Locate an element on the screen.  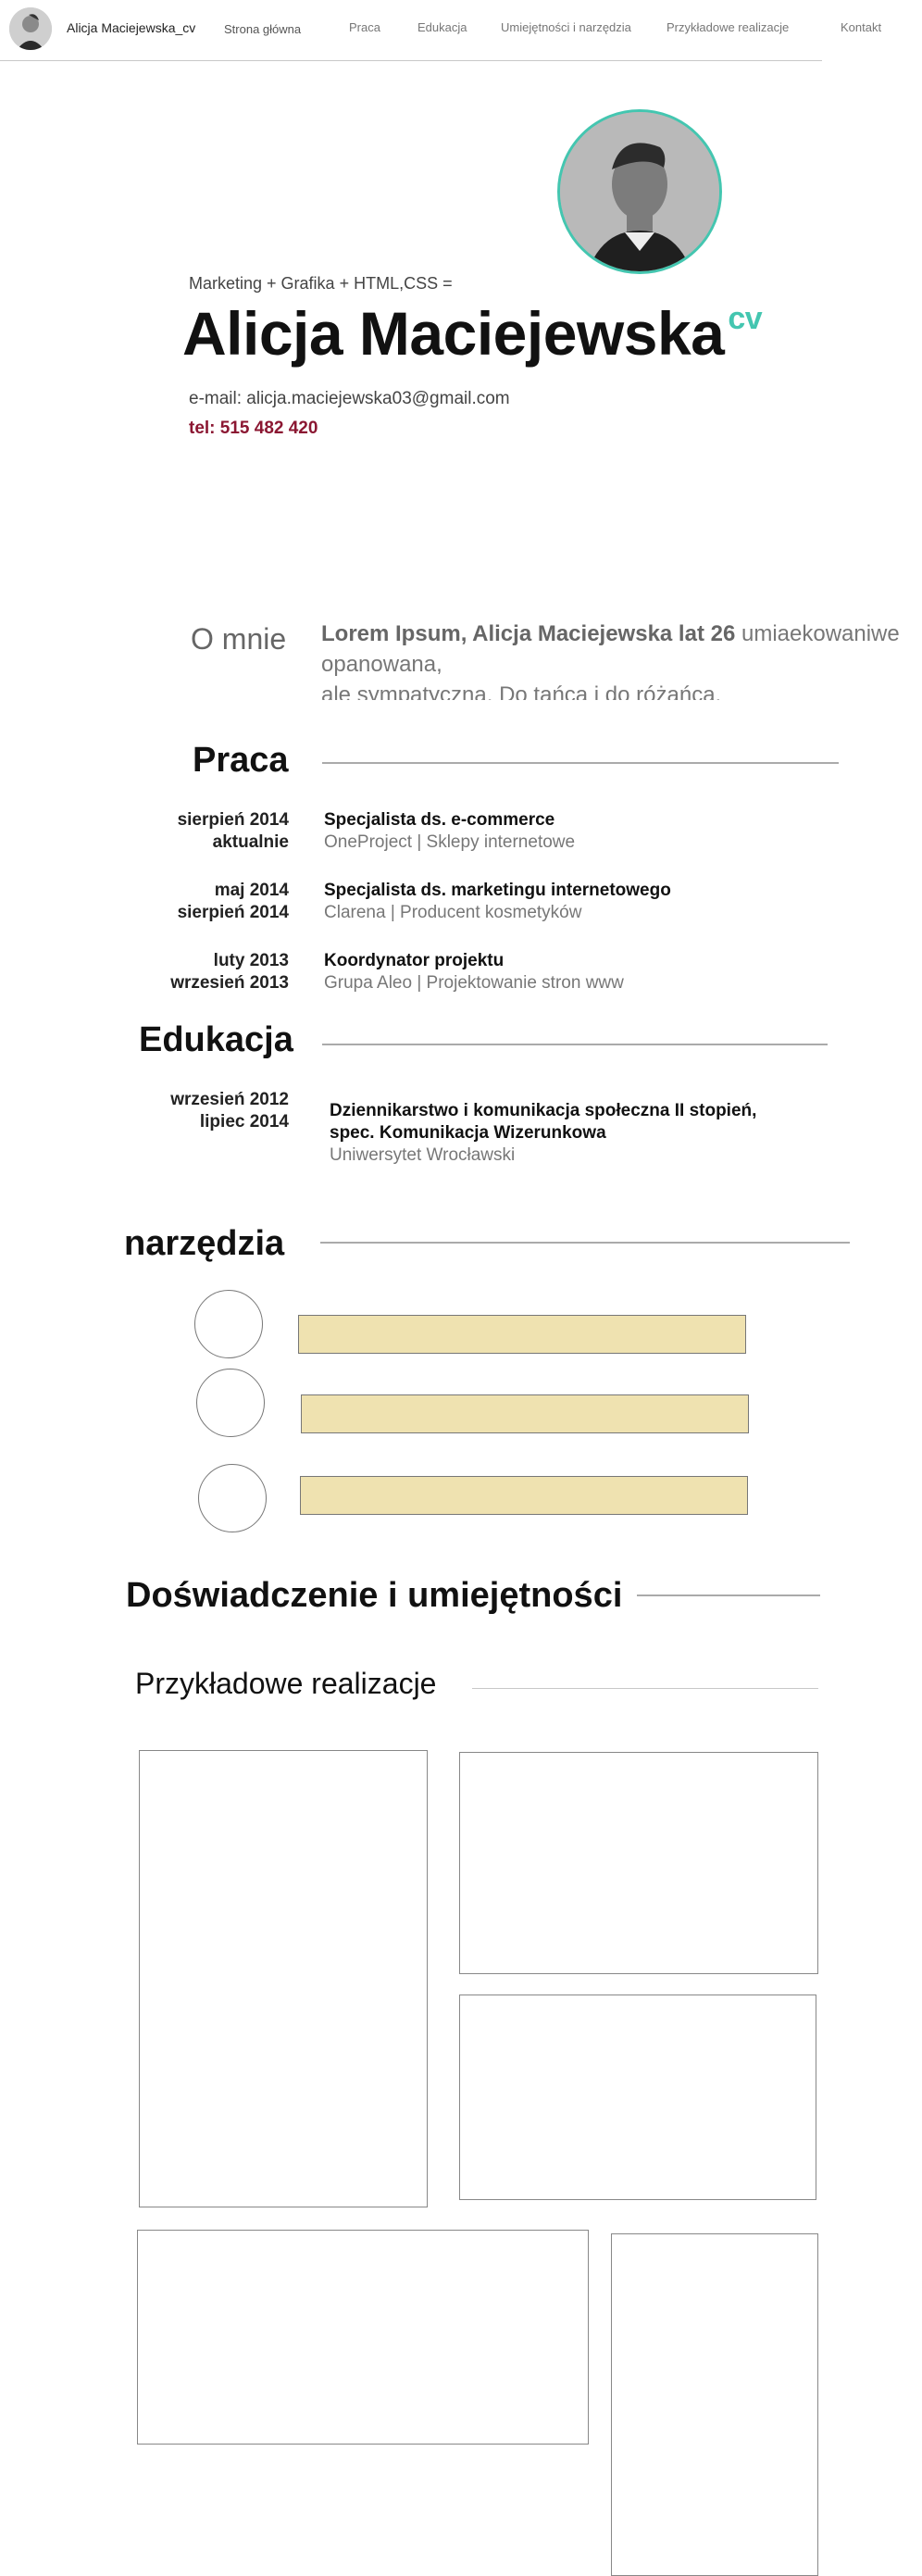
work-item-1-title: Specjalista ds. e-commerce is located at coordinates (439, 820).